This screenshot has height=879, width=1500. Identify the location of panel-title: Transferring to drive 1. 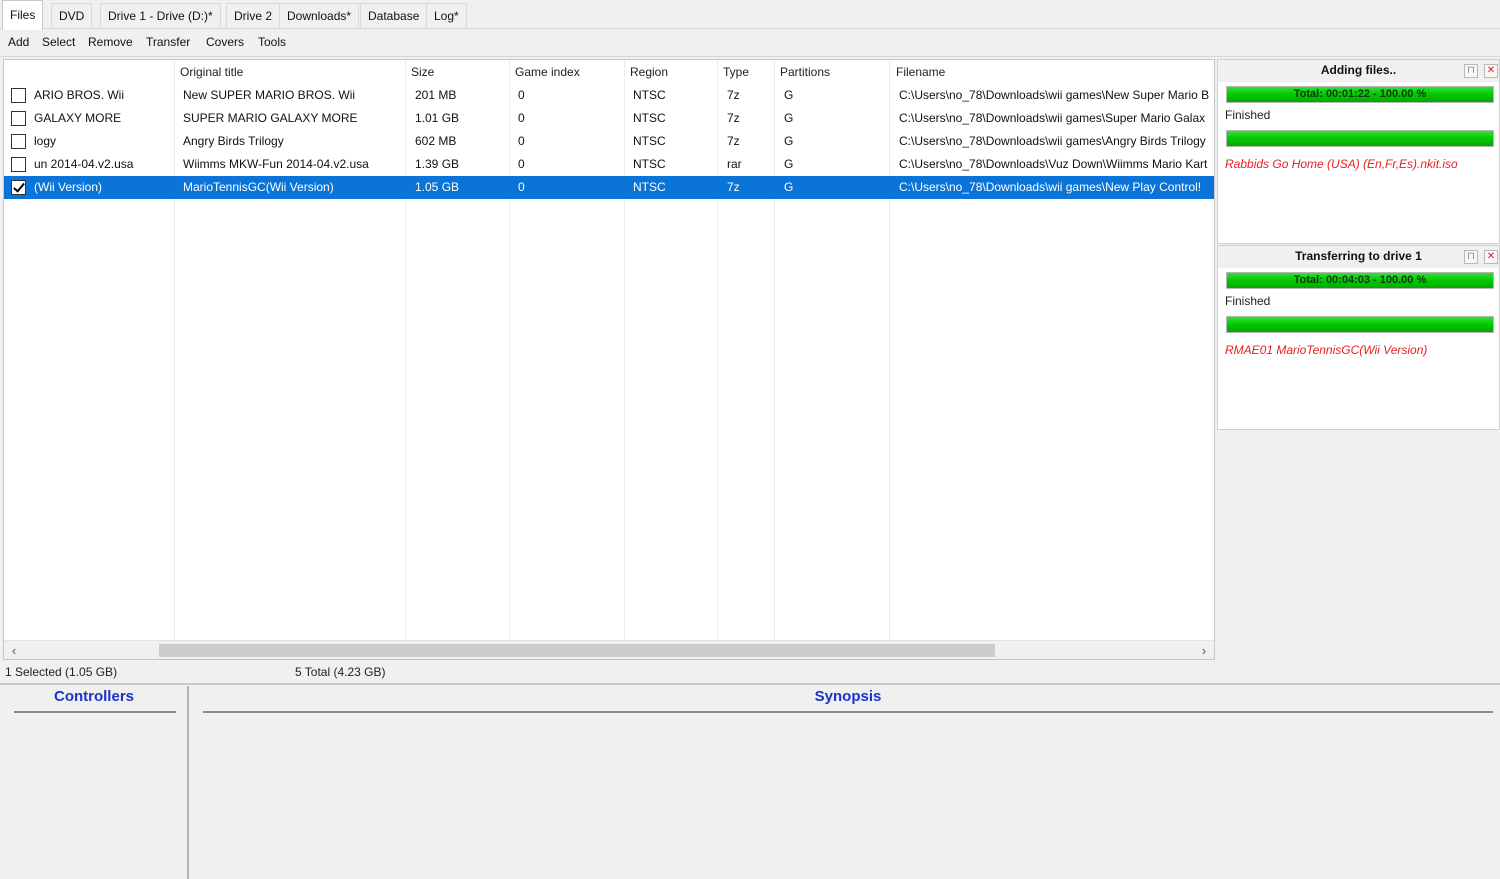
(1358, 256).